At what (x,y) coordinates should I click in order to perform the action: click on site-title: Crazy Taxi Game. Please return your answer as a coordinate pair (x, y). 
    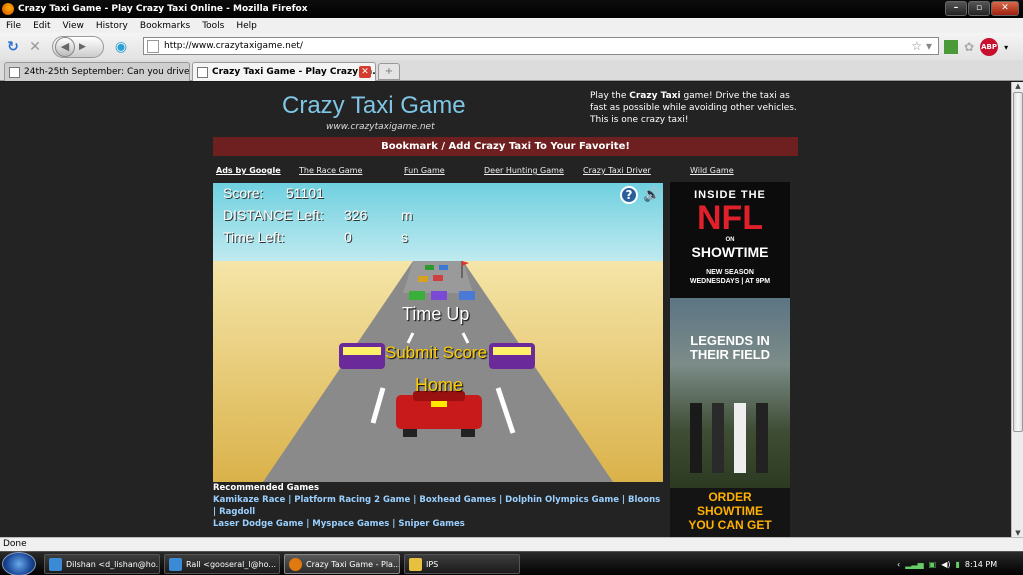
    Looking at the image, I should click on (374, 106).